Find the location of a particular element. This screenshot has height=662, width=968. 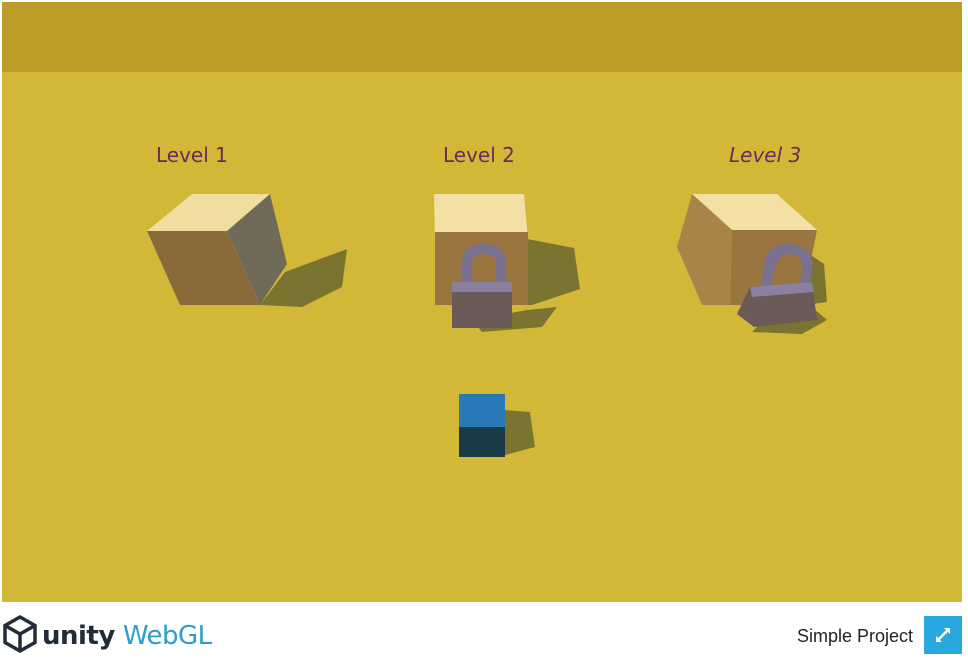

player-cube-top is located at coordinates (482, 411).